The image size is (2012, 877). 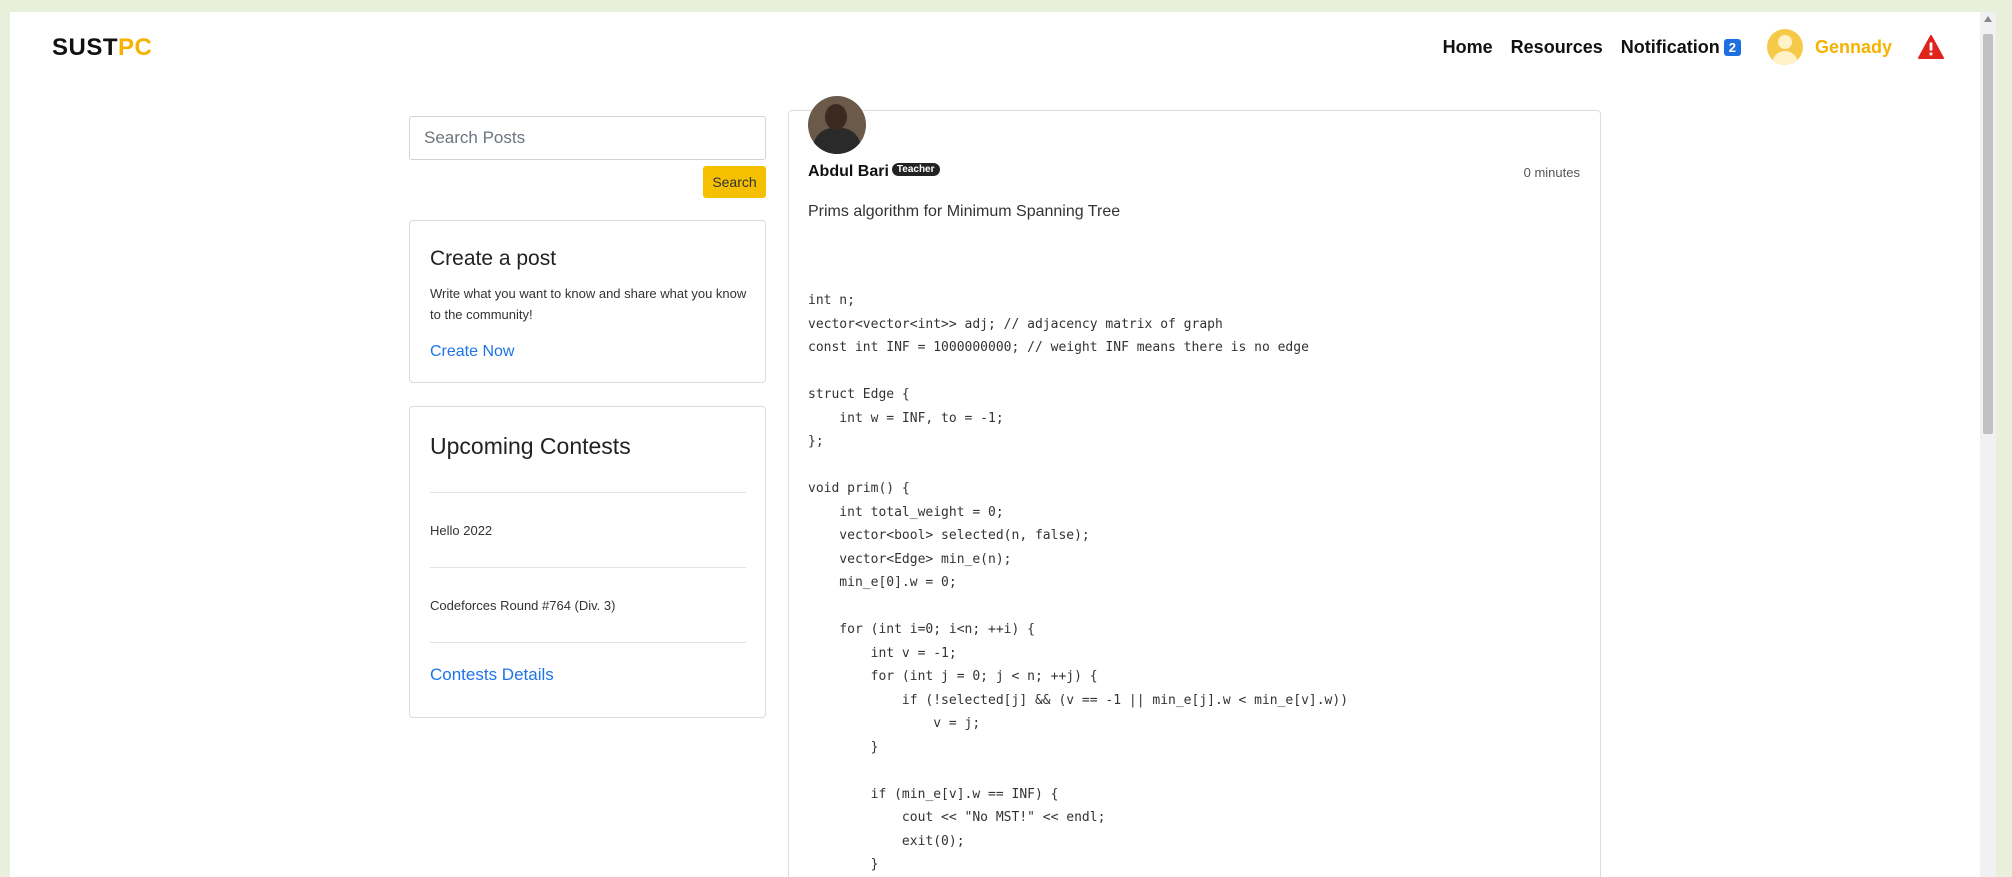 What do you see at coordinates (587, 138) in the screenshot?
I see `search-posts-input` at bounding box center [587, 138].